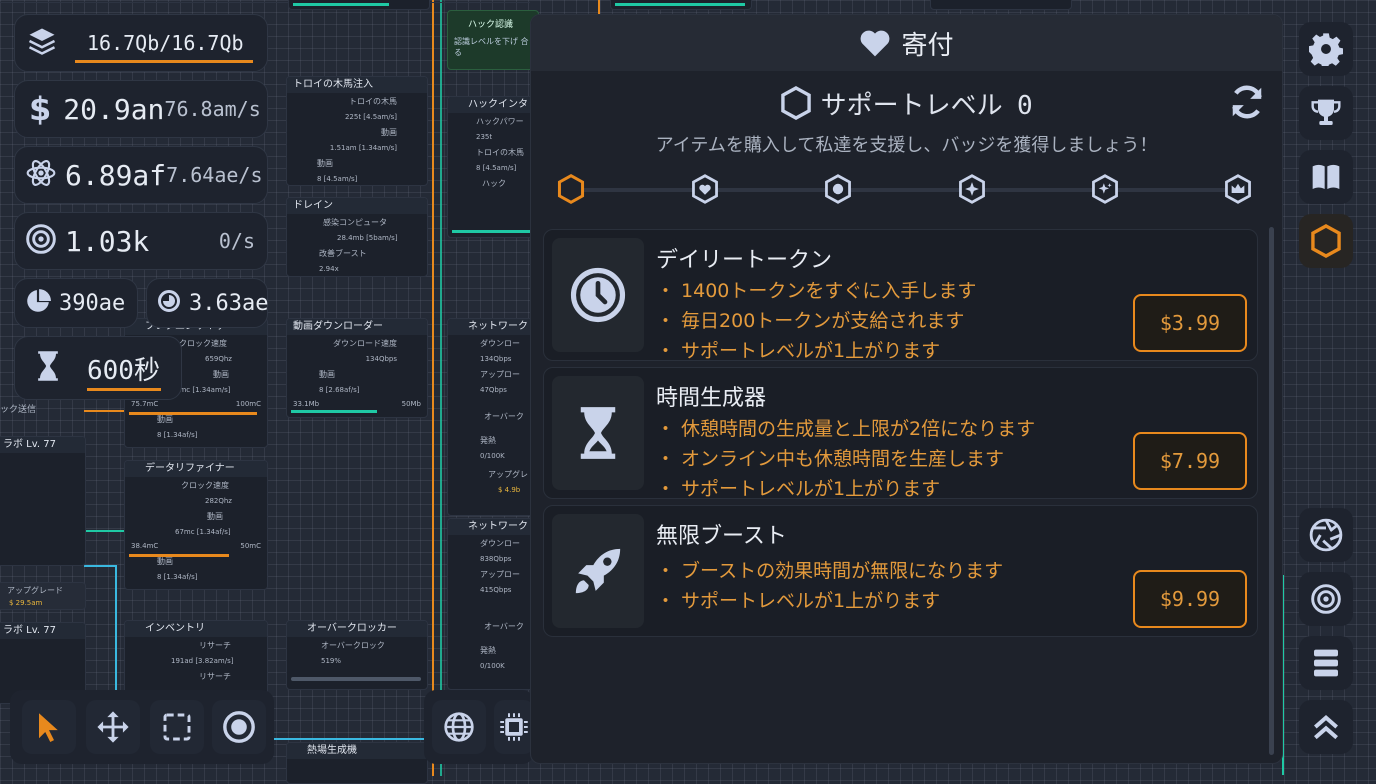 This screenshot has height=784, width=1376. Describe the element at coordinates (239, 727) in the screenshot. I see `target-tool-button` at that location.